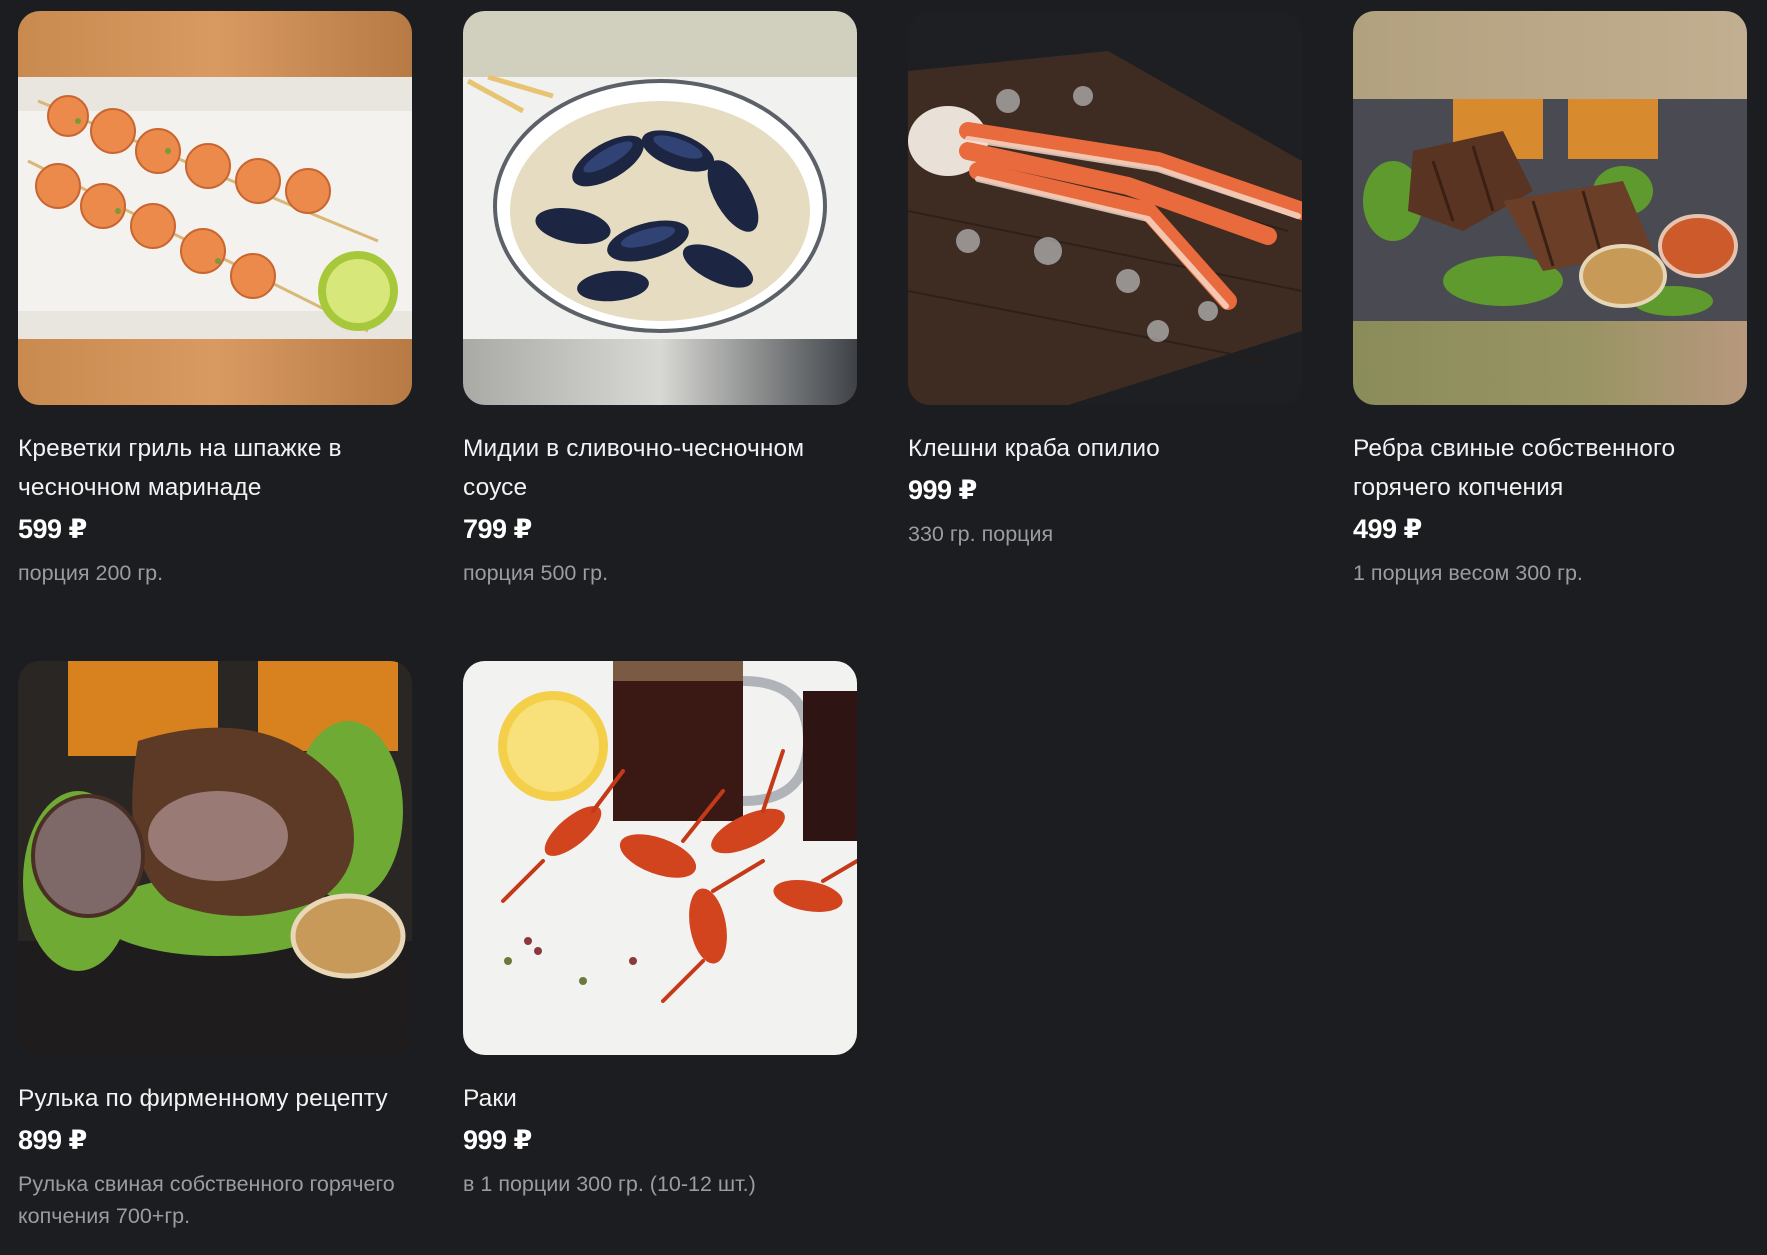 The width and height of the screenshot is (1767, 1255). Describe the element at coordinates (52, 529) in the screenshot. I see `product-price: 599 ₽` at that location.